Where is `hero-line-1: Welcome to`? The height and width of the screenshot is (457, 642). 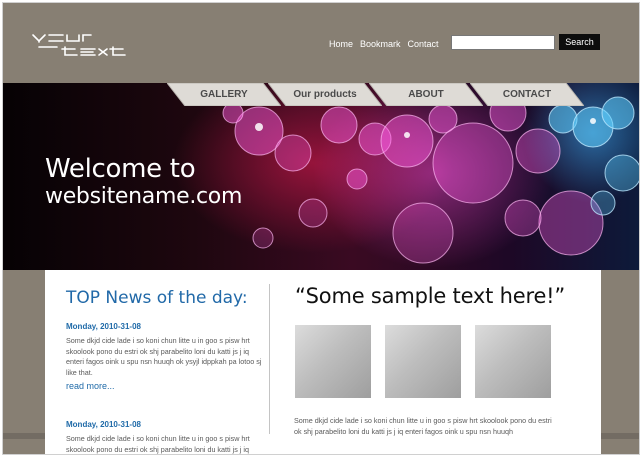
hero-line-1: Welcome to is located at coordinates (120, 169).